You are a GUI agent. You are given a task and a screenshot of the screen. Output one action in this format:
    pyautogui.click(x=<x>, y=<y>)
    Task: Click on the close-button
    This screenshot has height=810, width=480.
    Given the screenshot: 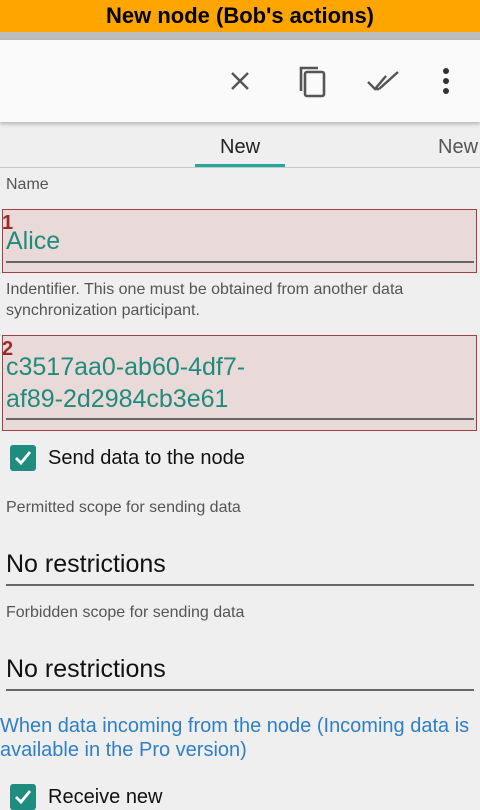 What is the action you would take?
    pyautogui.click(x=240, y=81)
    